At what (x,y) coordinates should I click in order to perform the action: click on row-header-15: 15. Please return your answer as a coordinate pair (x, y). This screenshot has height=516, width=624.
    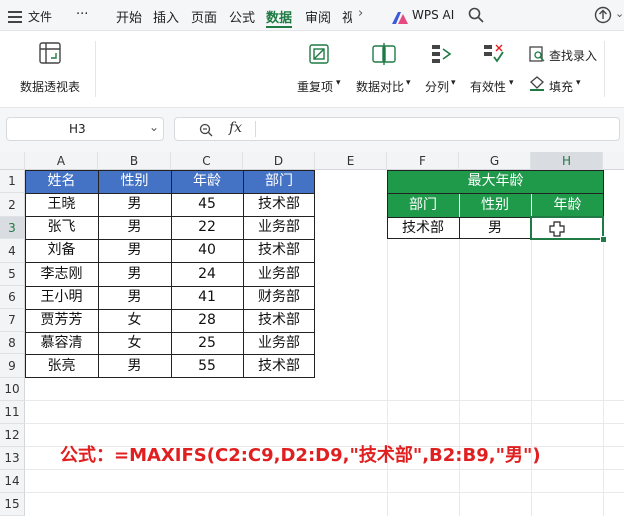
    Looking at the image, I should click on (12, 504).